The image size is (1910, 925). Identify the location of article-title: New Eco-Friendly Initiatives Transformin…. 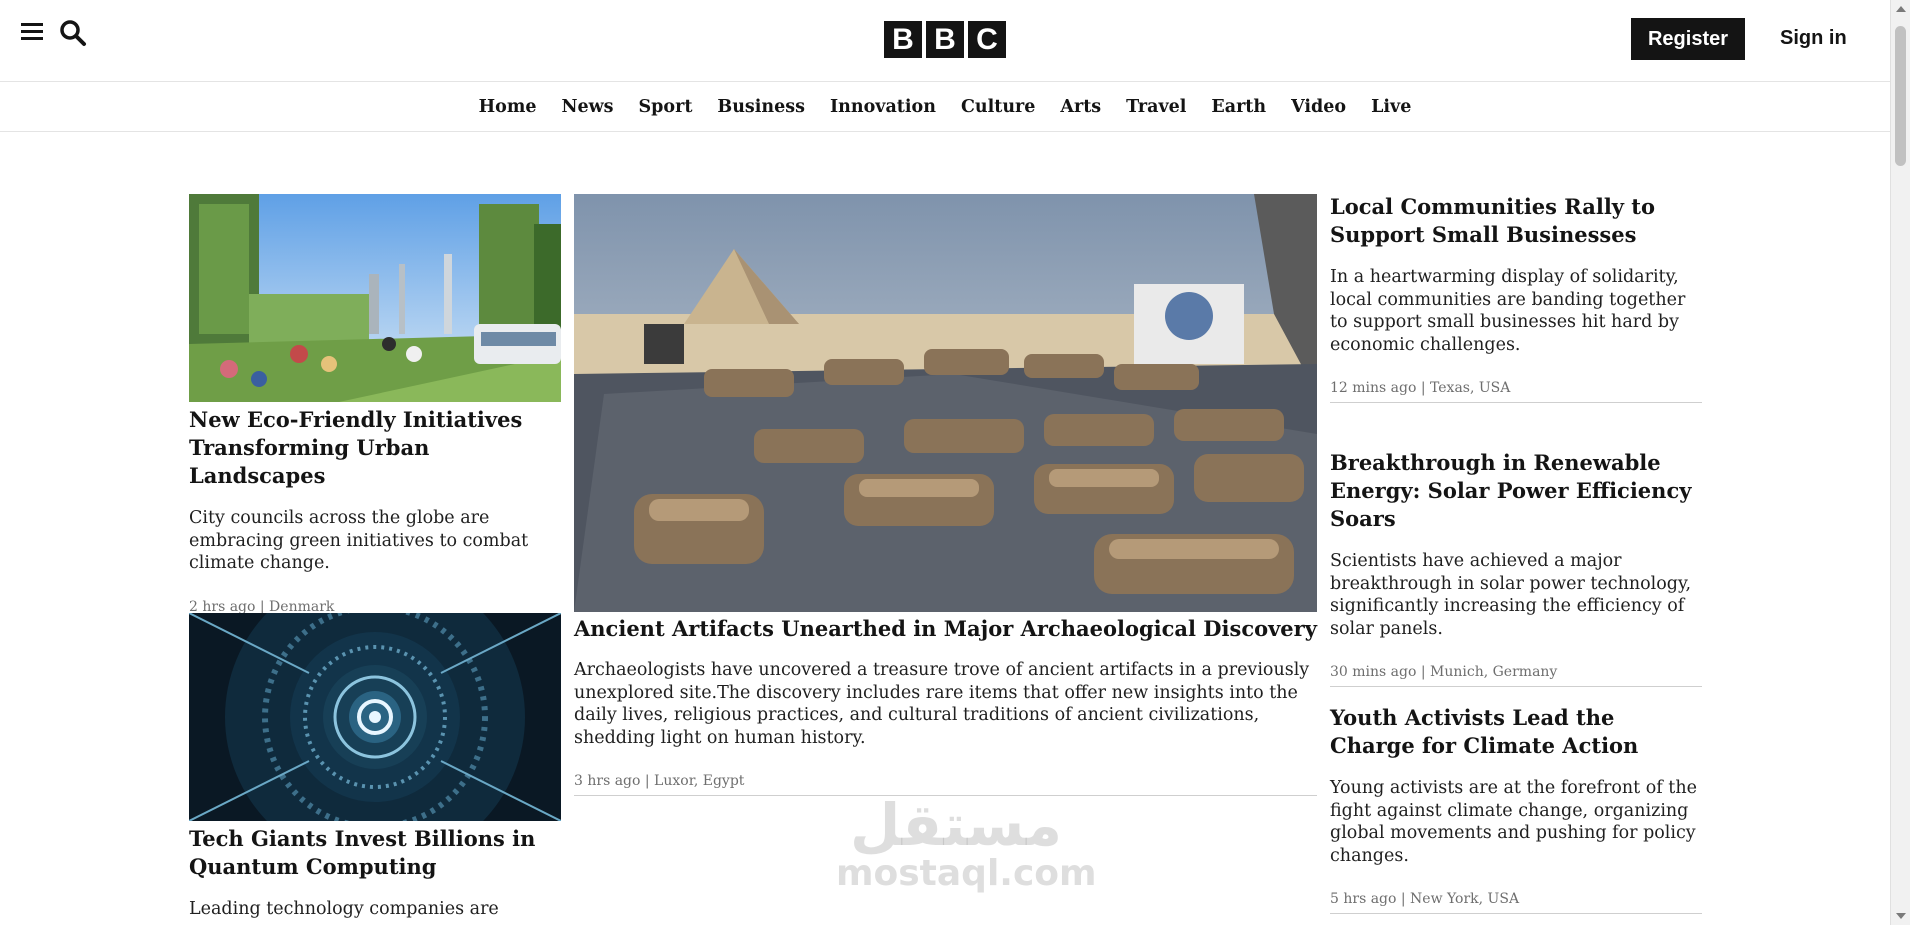
(375, 448).